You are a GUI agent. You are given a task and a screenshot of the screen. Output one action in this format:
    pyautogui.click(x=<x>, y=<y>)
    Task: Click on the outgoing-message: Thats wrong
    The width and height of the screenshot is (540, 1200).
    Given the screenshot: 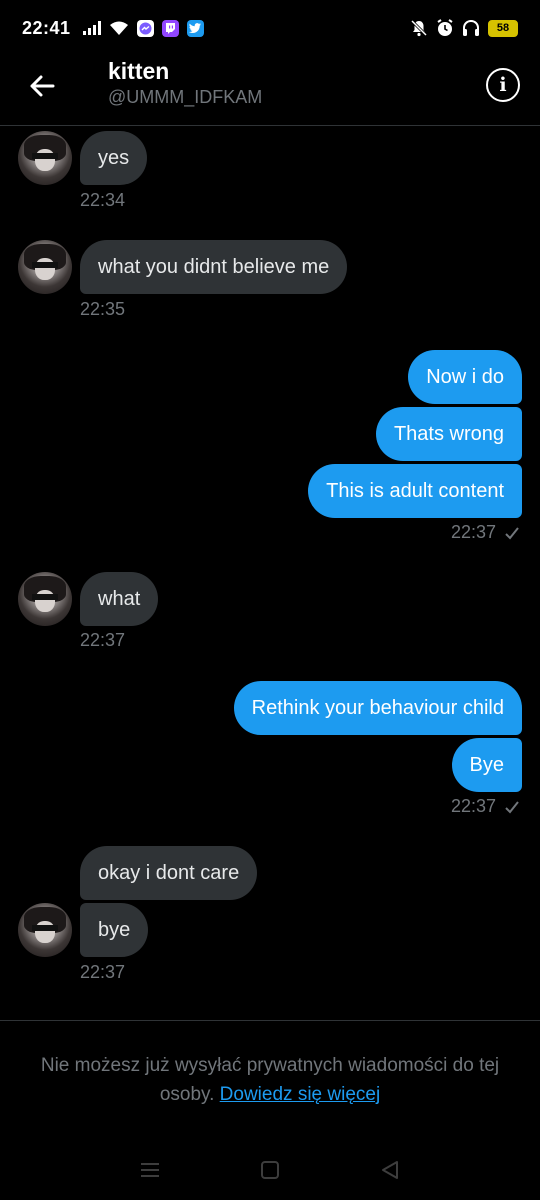 What is the action you would take?
    pyautogui.click(x=448, y=434)
    